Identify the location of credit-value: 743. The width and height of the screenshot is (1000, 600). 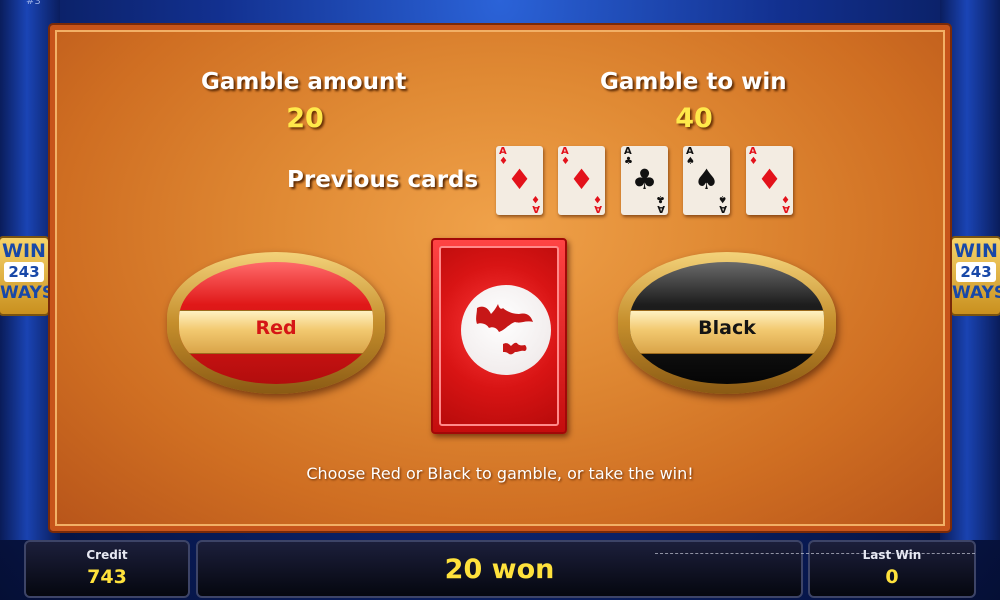
(107, 577).